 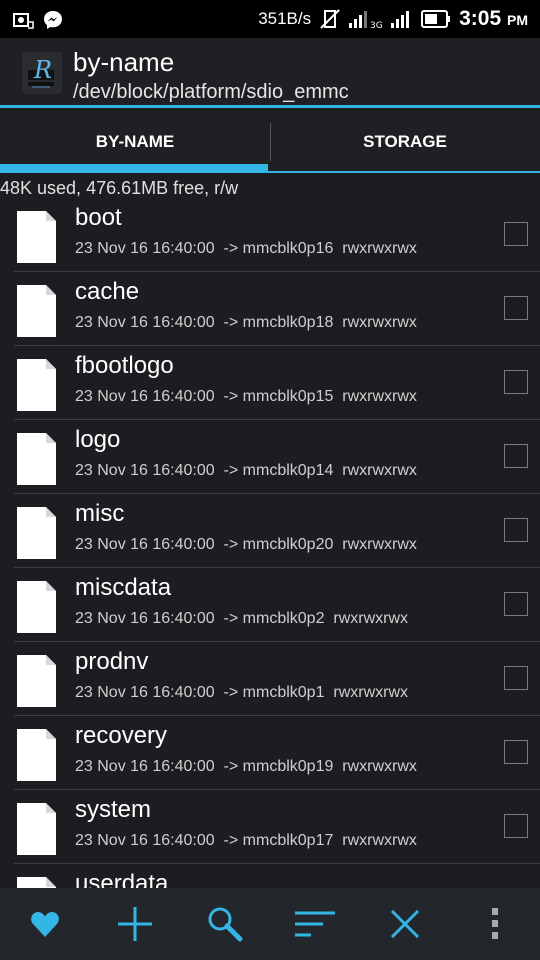 I want to click on screenshot-icon, so click(x=23, y=21).